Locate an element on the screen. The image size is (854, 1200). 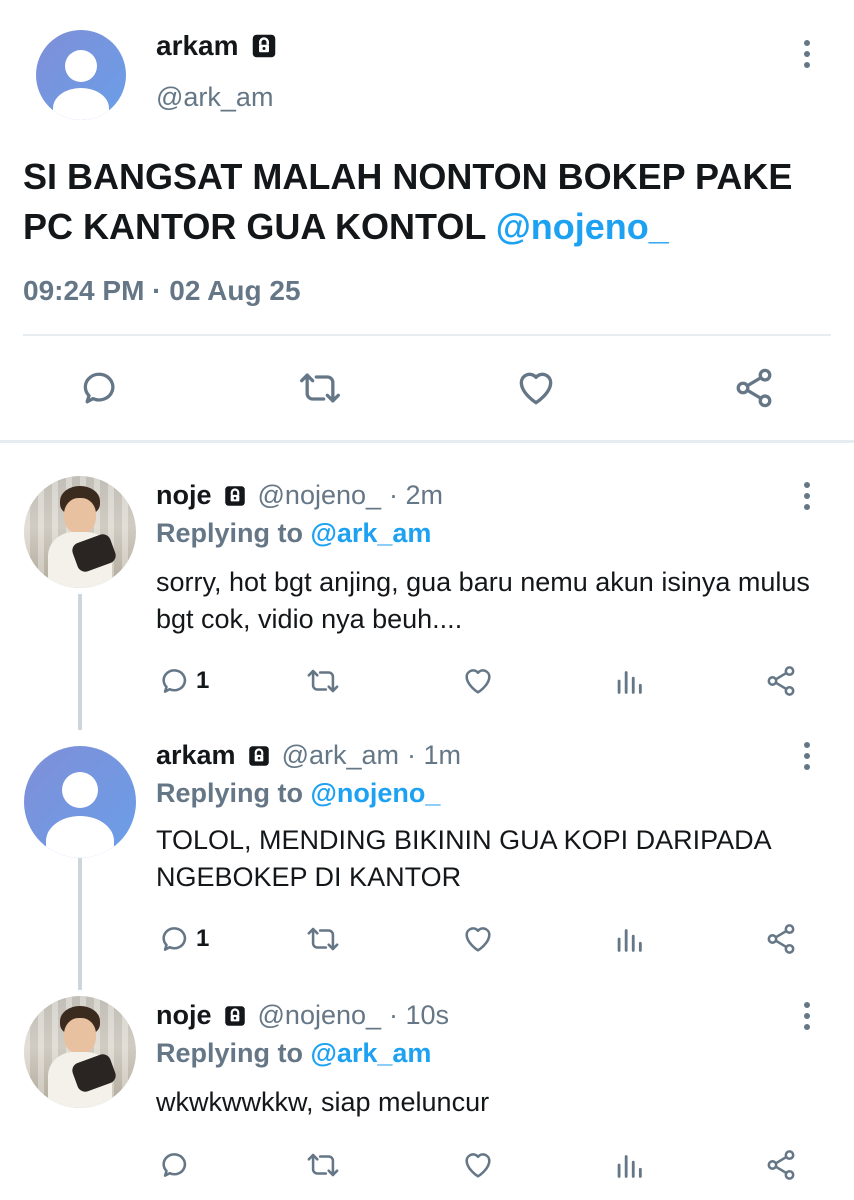
divider is located at coordinates (427, 335).